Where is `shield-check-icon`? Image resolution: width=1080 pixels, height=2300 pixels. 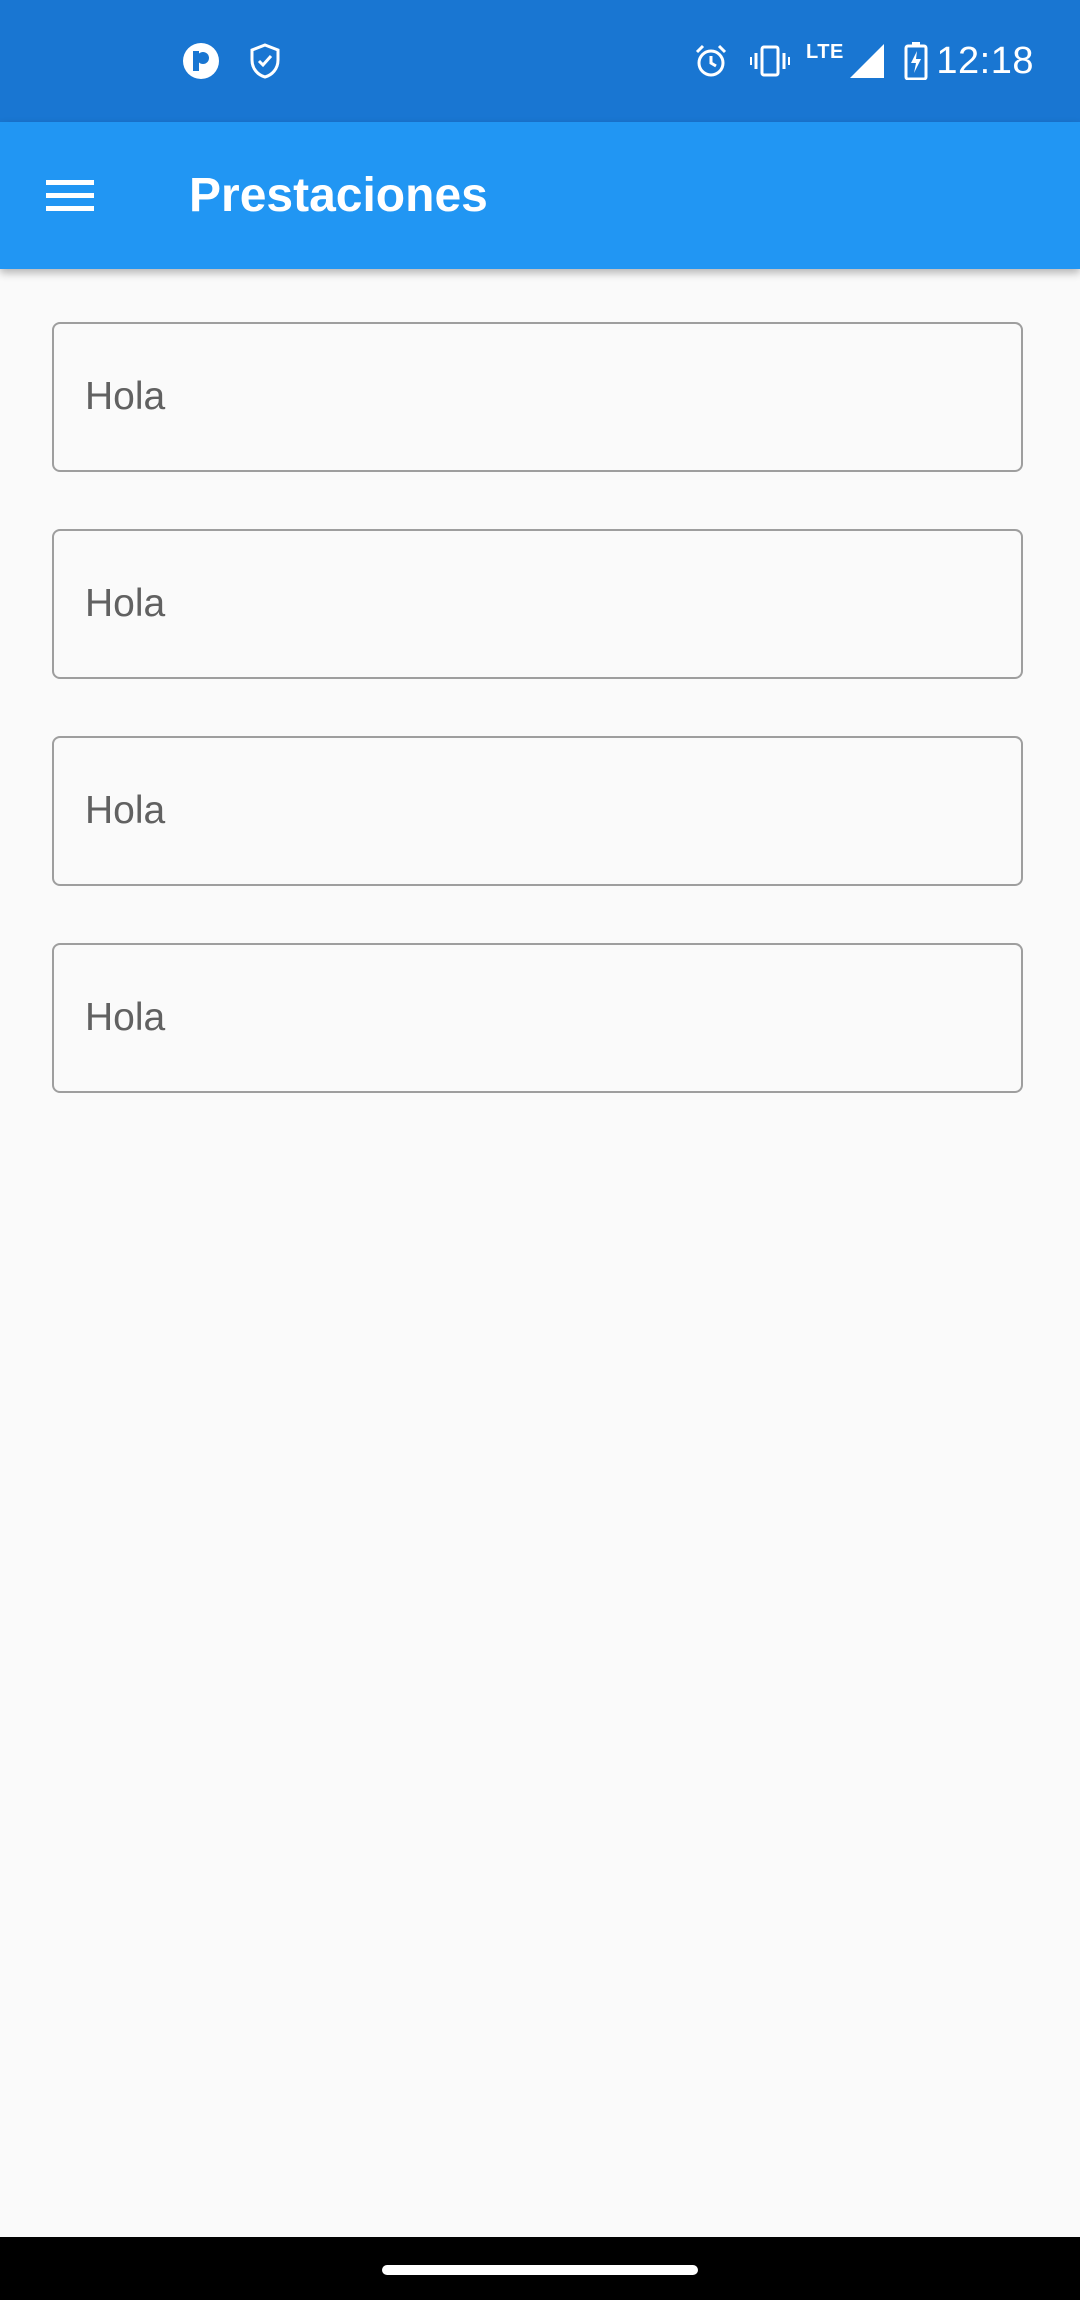
shield-check-icon is located at coordinates (265, 61).